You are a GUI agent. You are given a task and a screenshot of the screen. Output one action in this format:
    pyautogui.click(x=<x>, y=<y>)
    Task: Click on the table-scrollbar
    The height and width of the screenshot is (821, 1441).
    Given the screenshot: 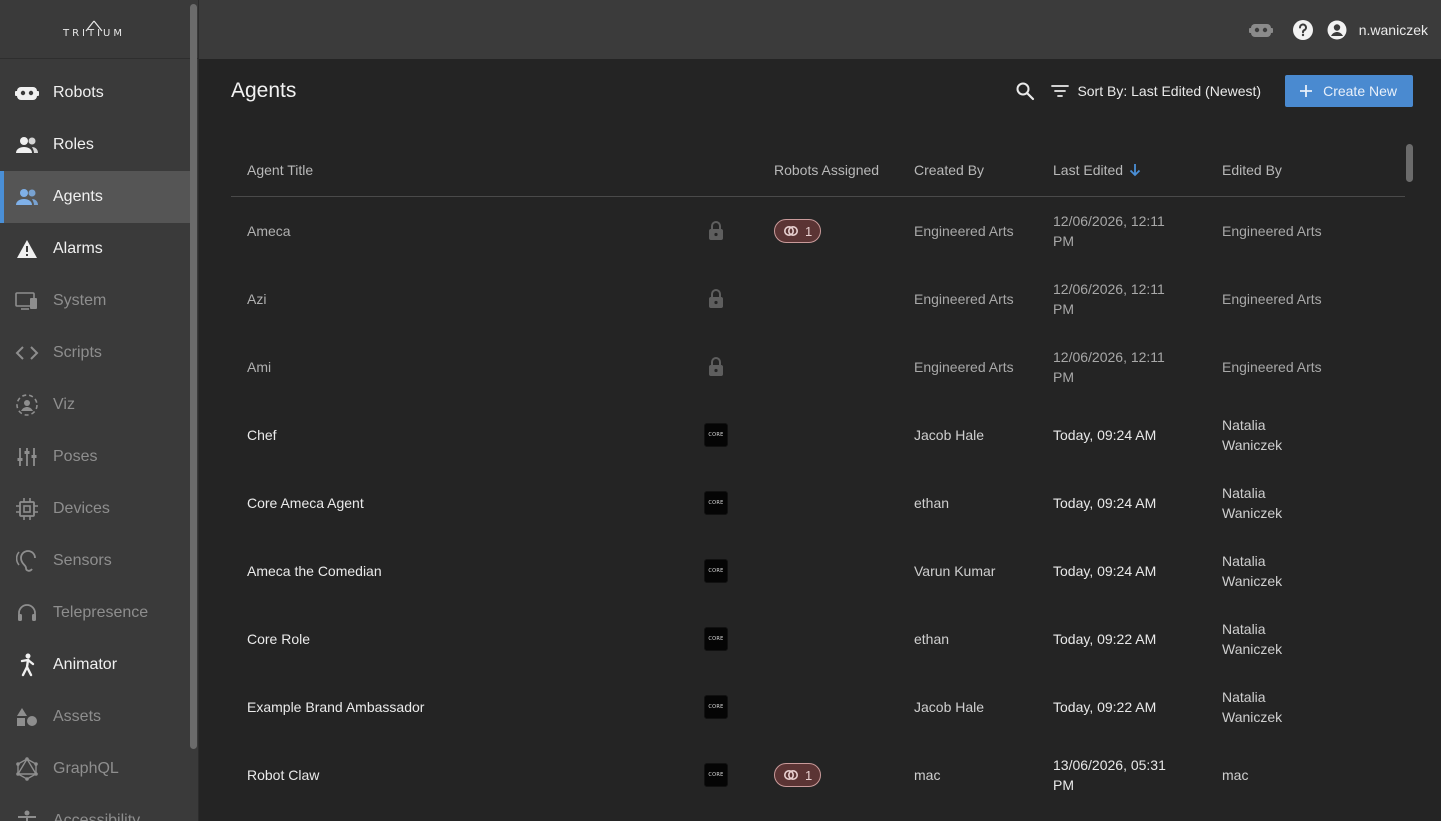 What is the action you would take?
    pyautogui.click(x=1409, y=163)
    